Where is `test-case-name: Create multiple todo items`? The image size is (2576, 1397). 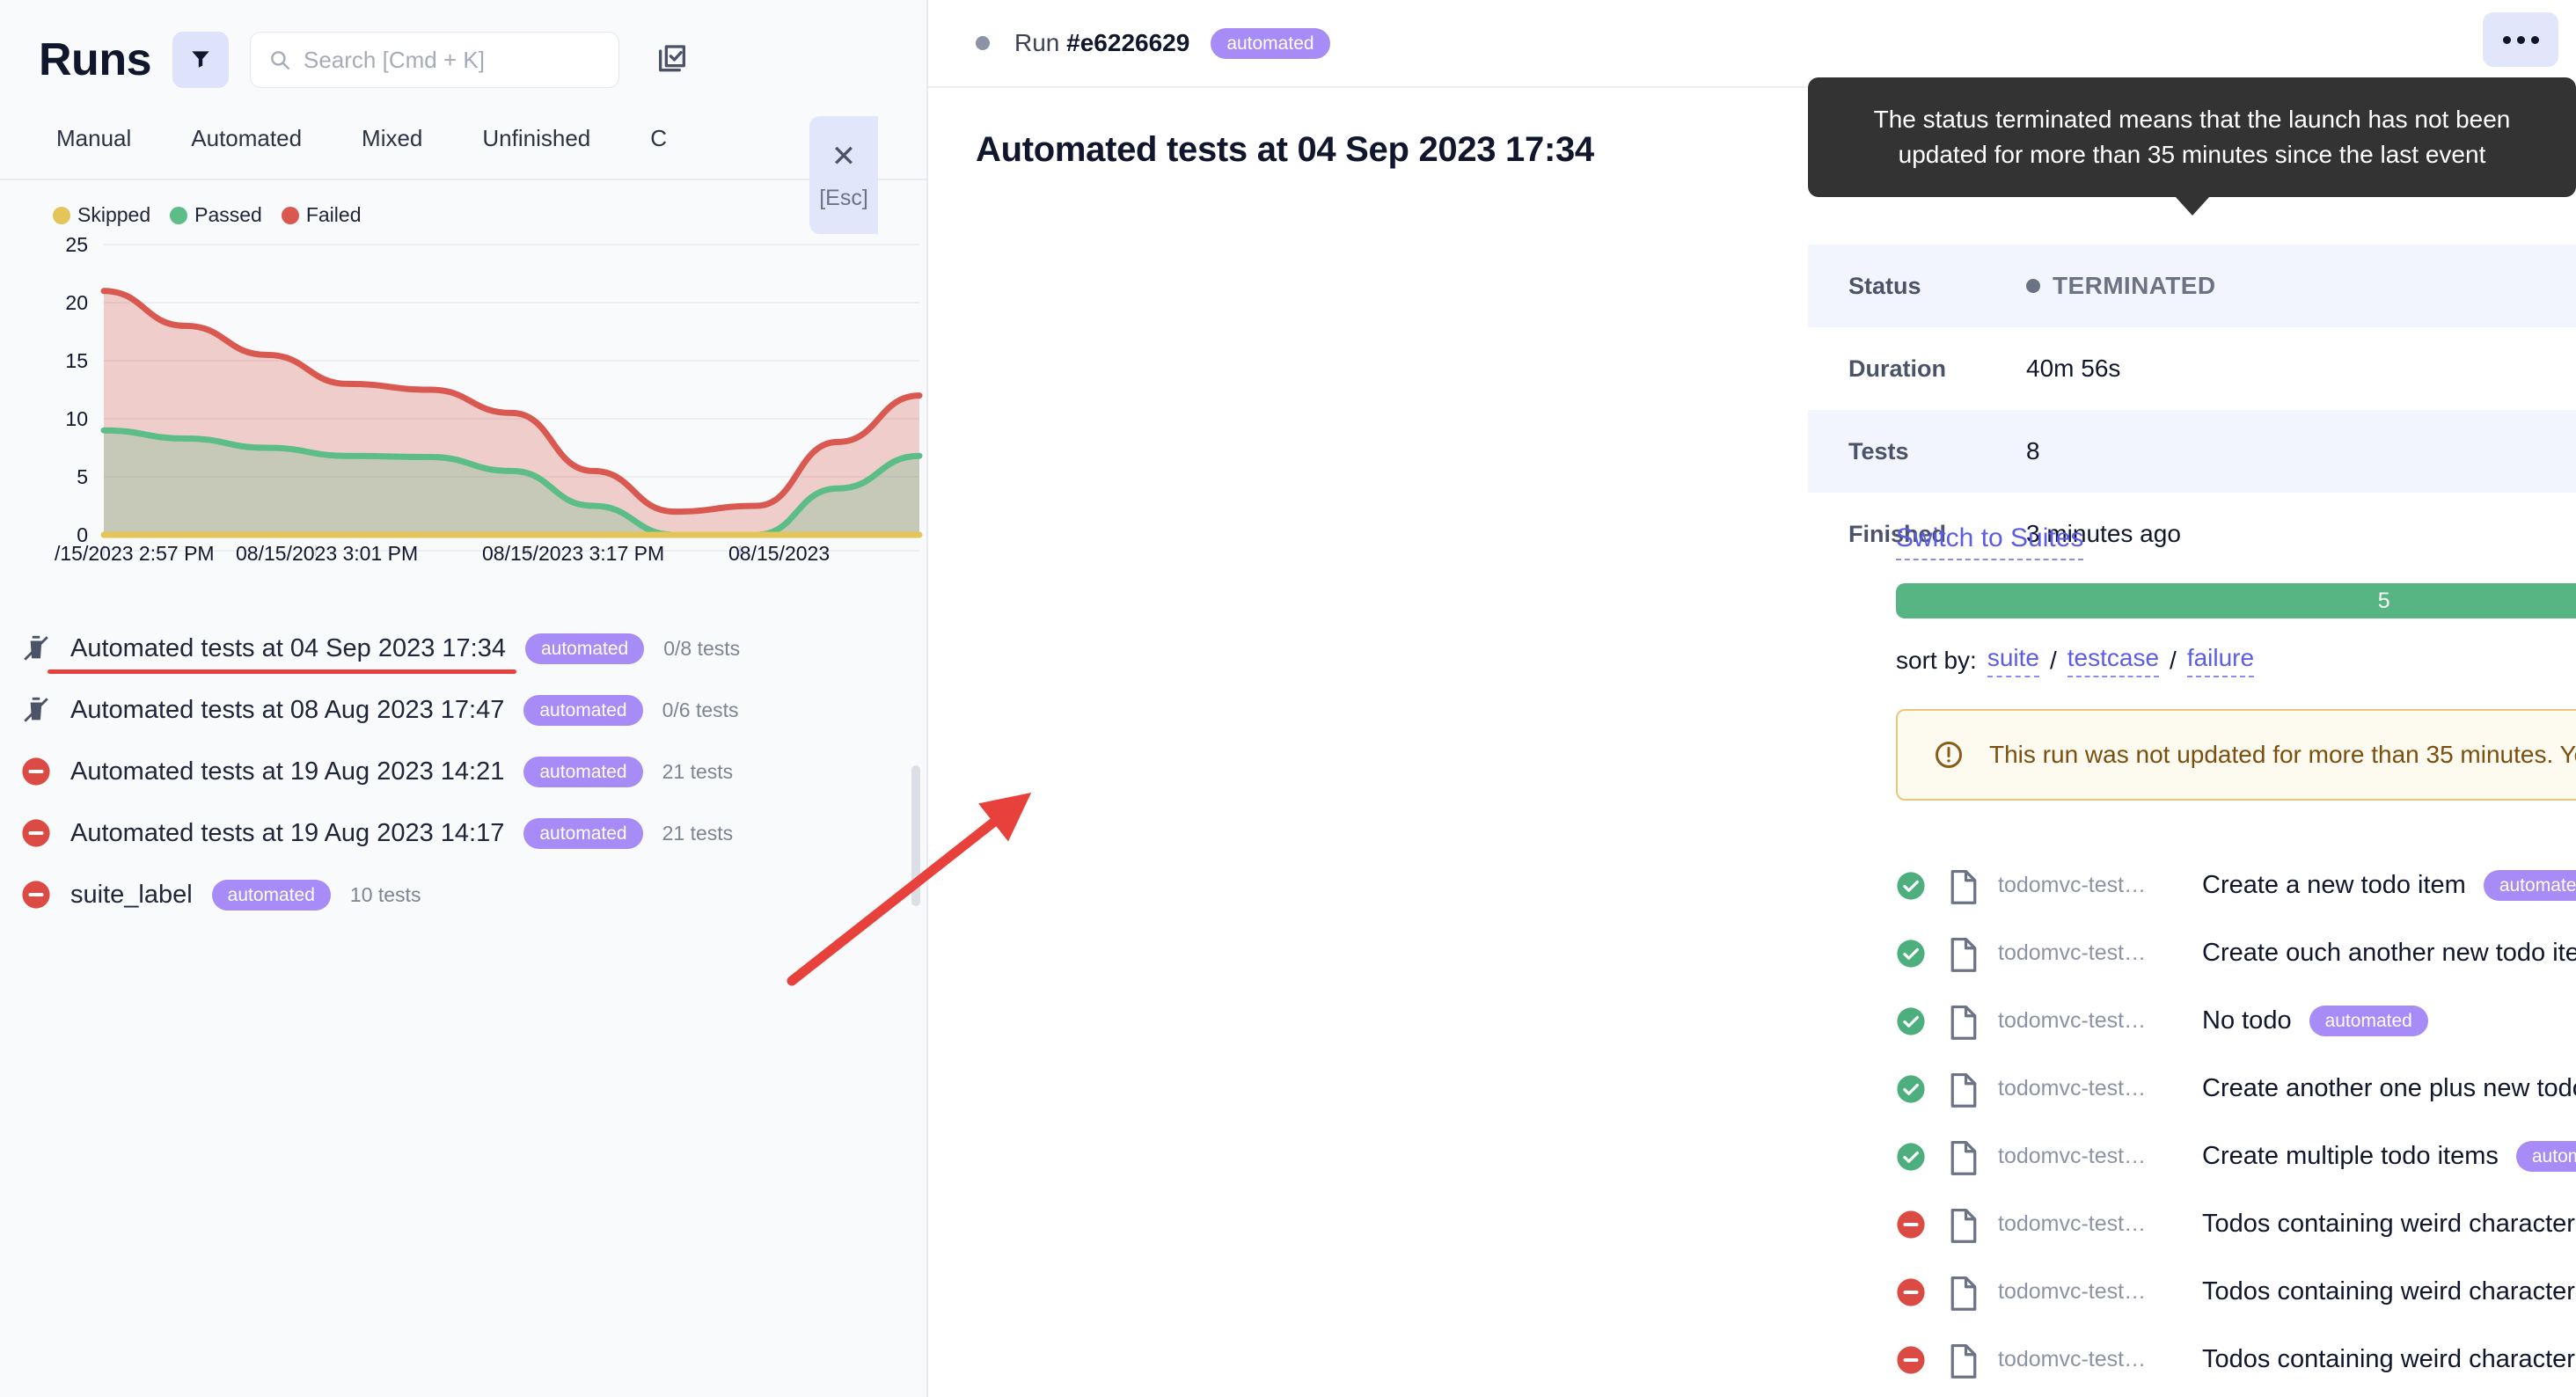
test-case-name: Create multiple todo items is located at coordinates (2350, 1156).